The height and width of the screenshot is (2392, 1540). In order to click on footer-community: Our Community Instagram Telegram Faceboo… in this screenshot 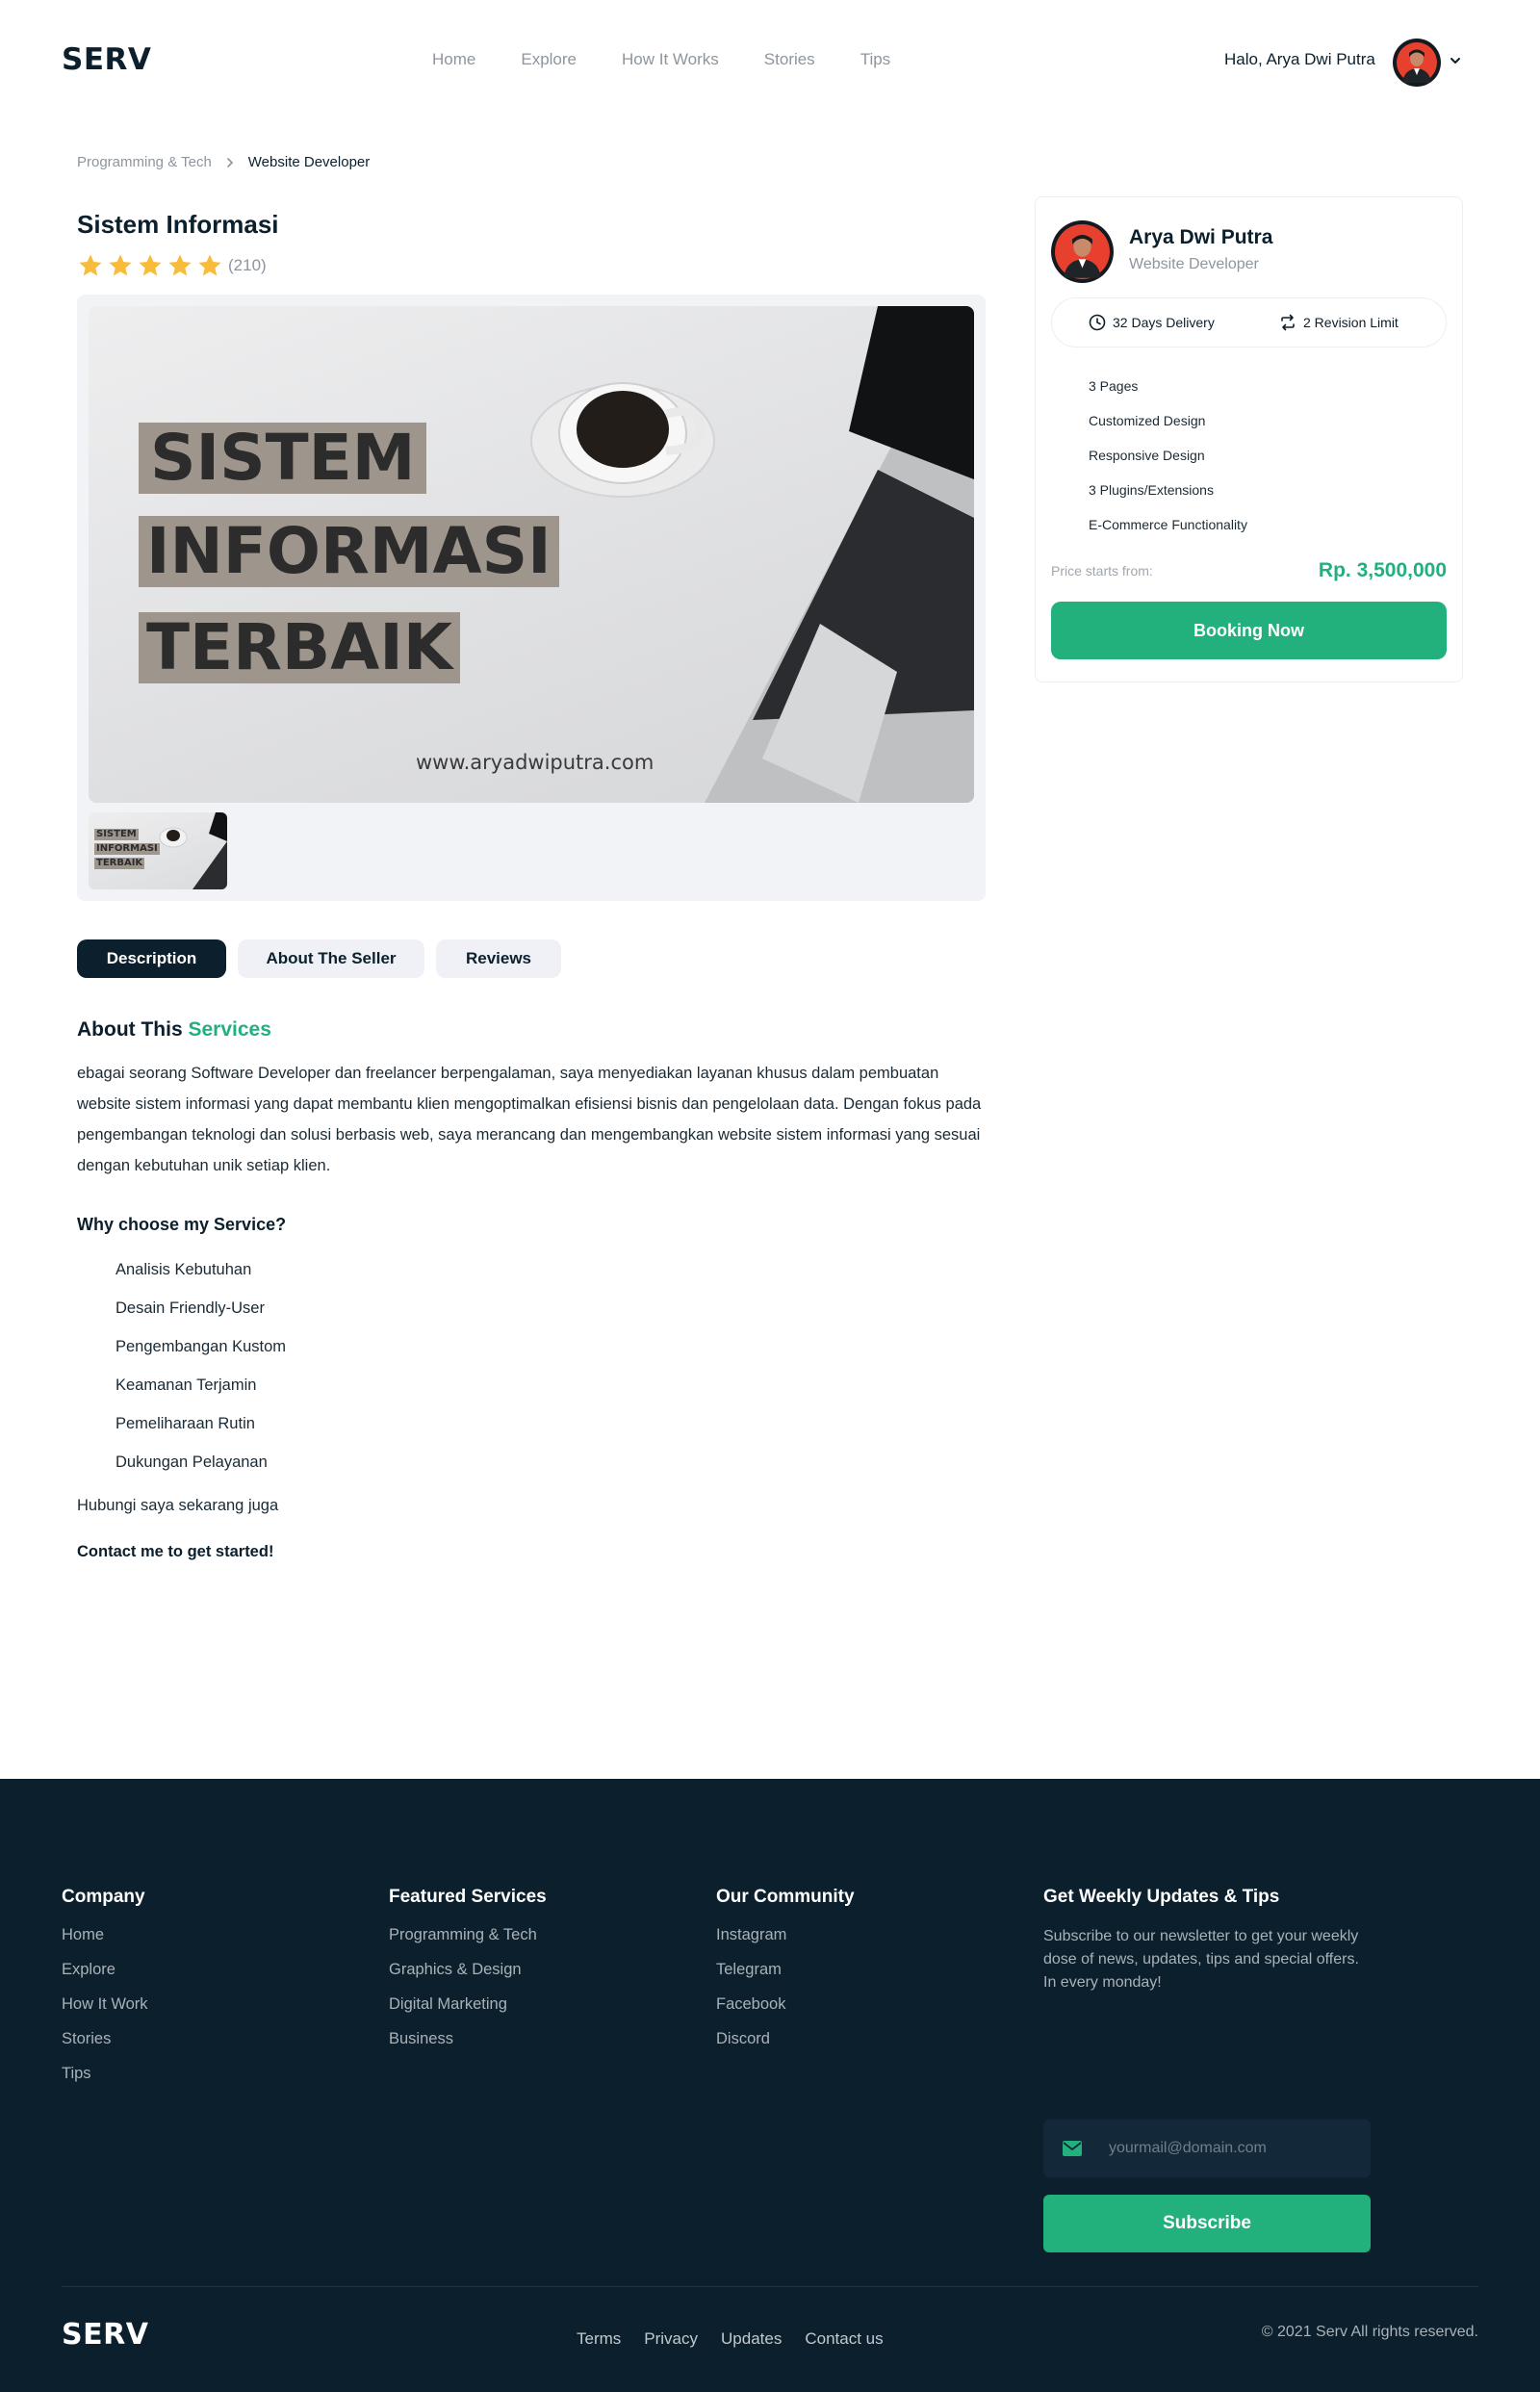, I will do `click(785, 1975)`.